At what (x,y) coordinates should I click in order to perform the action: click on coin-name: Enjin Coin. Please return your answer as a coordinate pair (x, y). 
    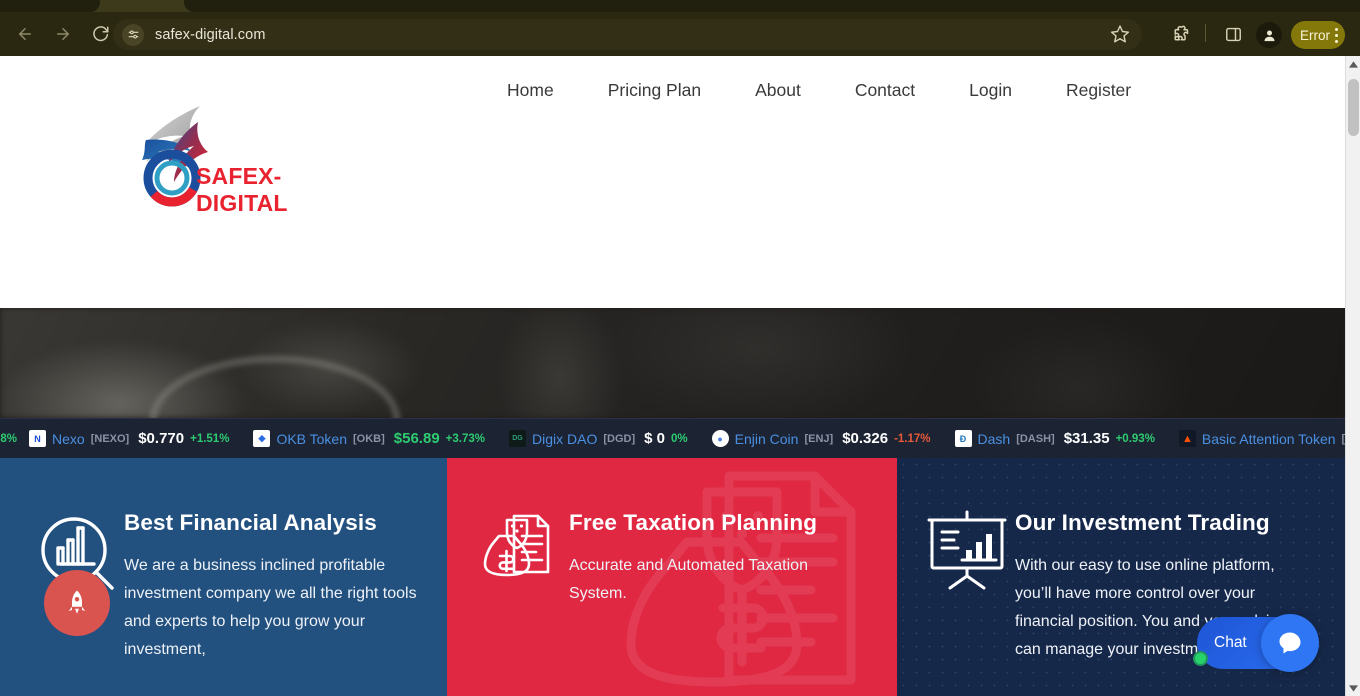
    Looking at the image, I should click on (766, 438).